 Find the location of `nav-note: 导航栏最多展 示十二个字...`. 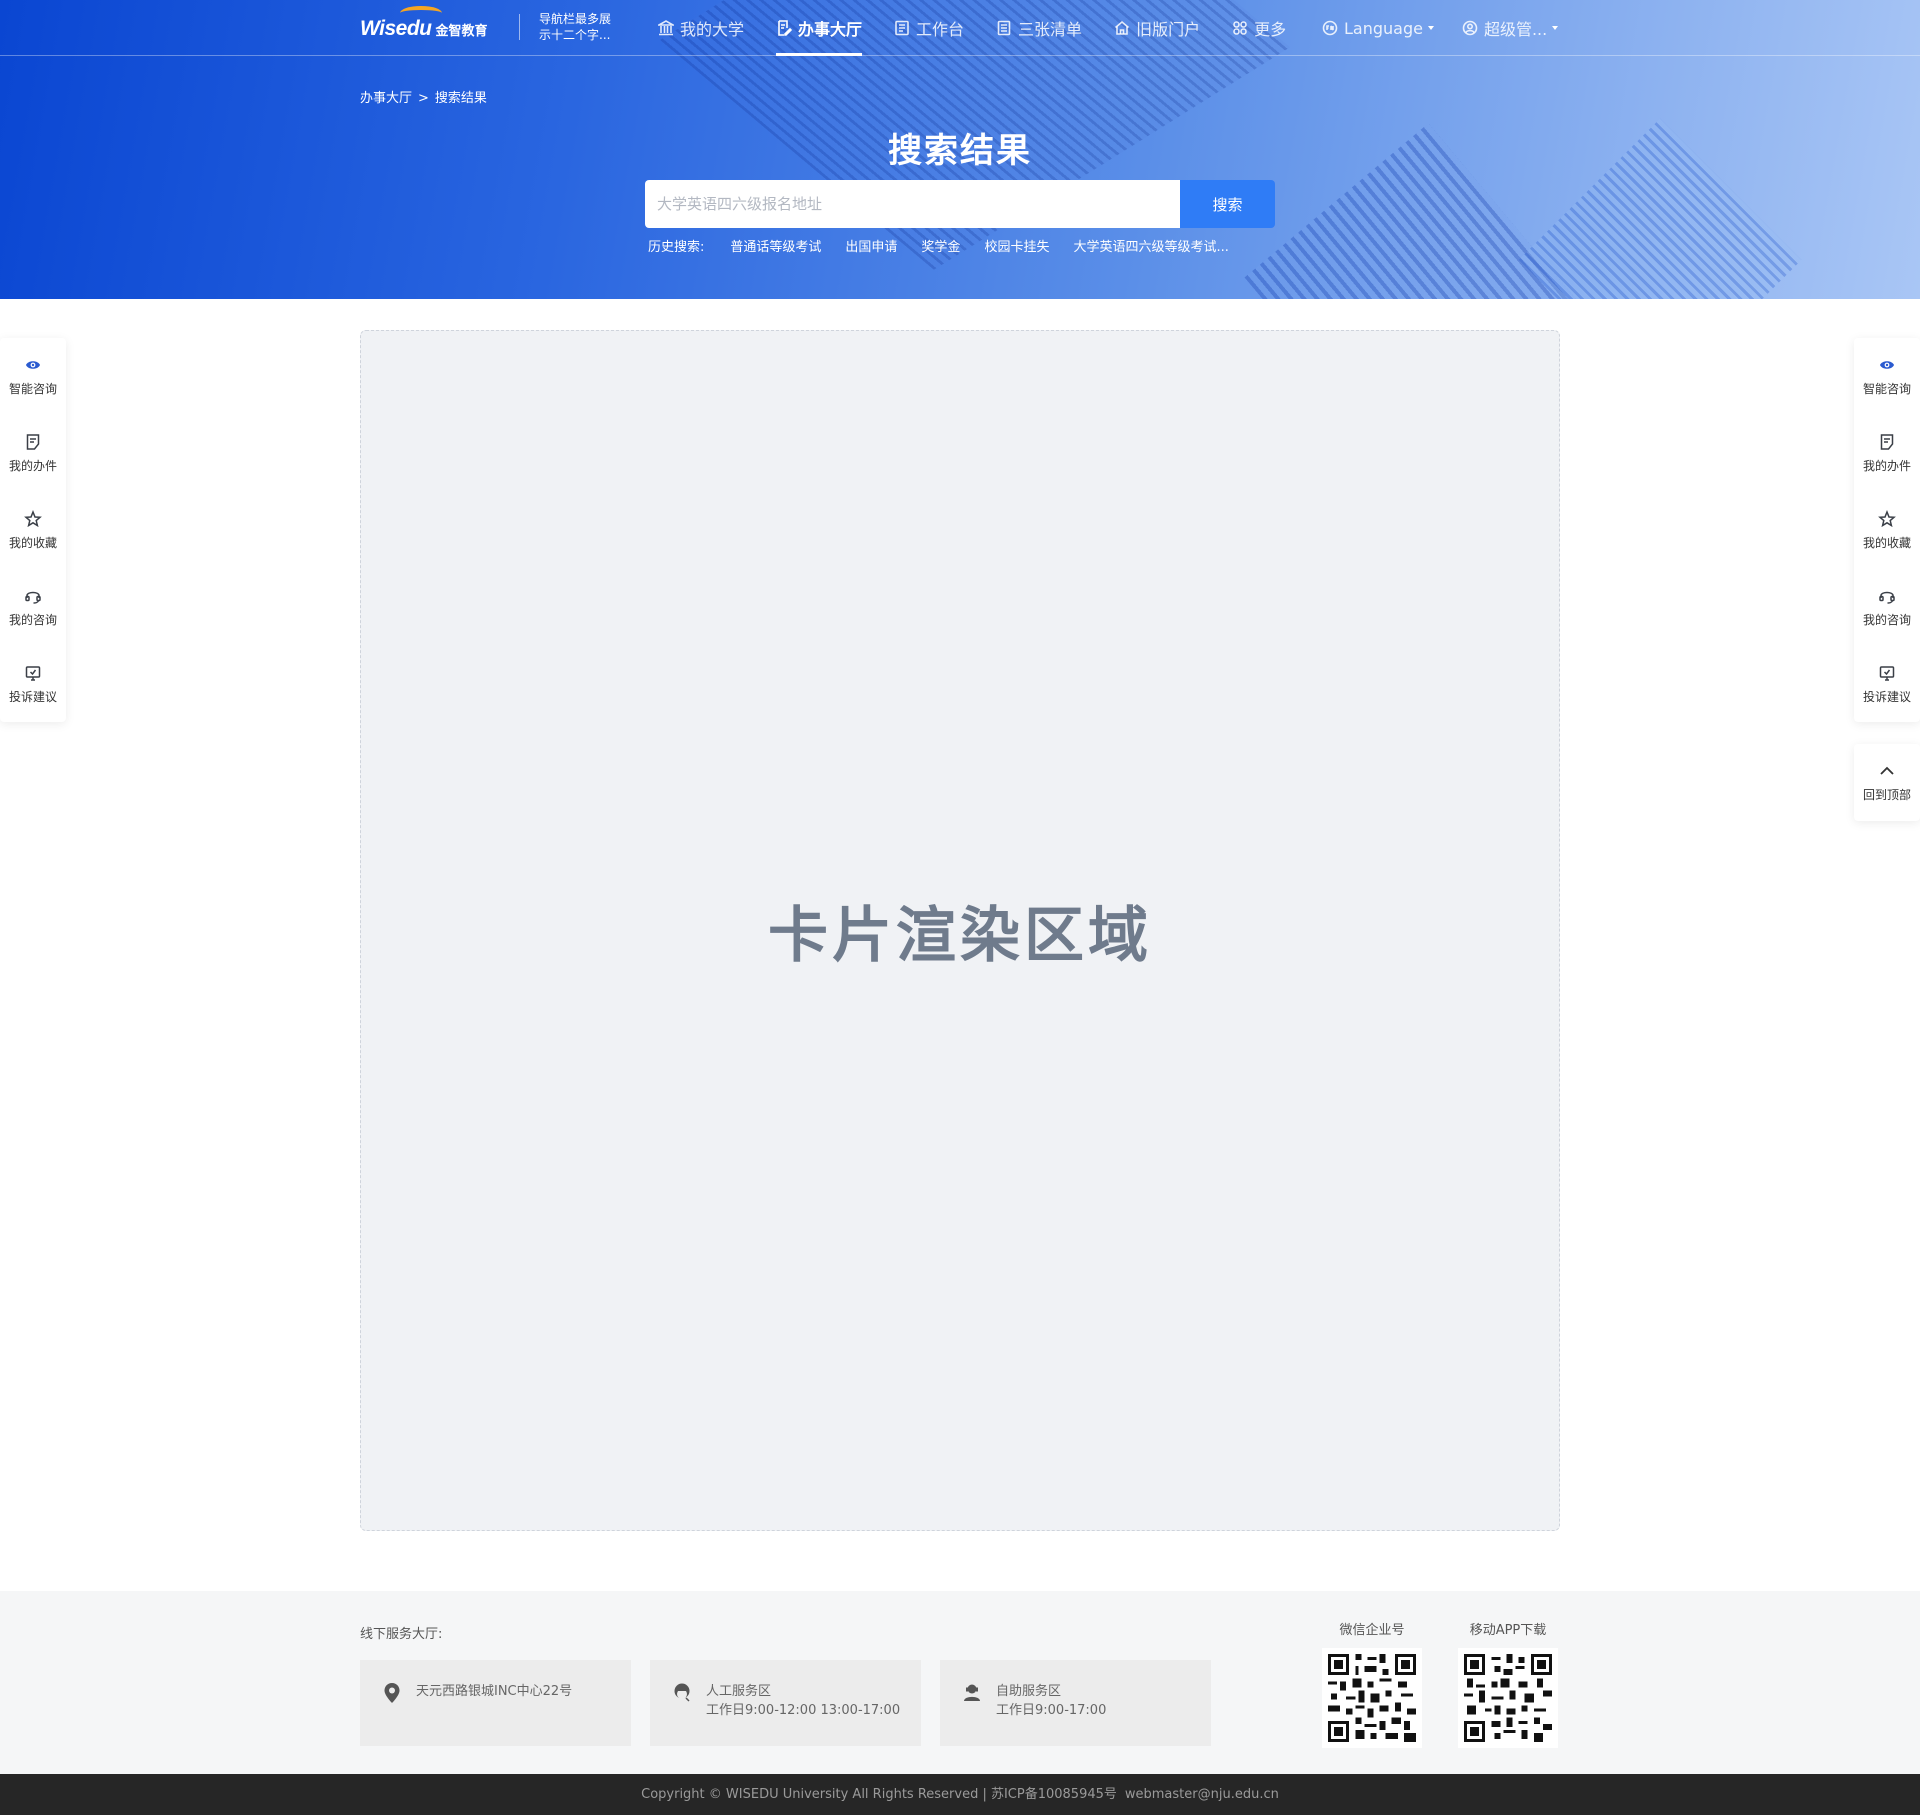

nav-note: 导航栏最多展 示十二个字... is located at coordinates (584, 27).